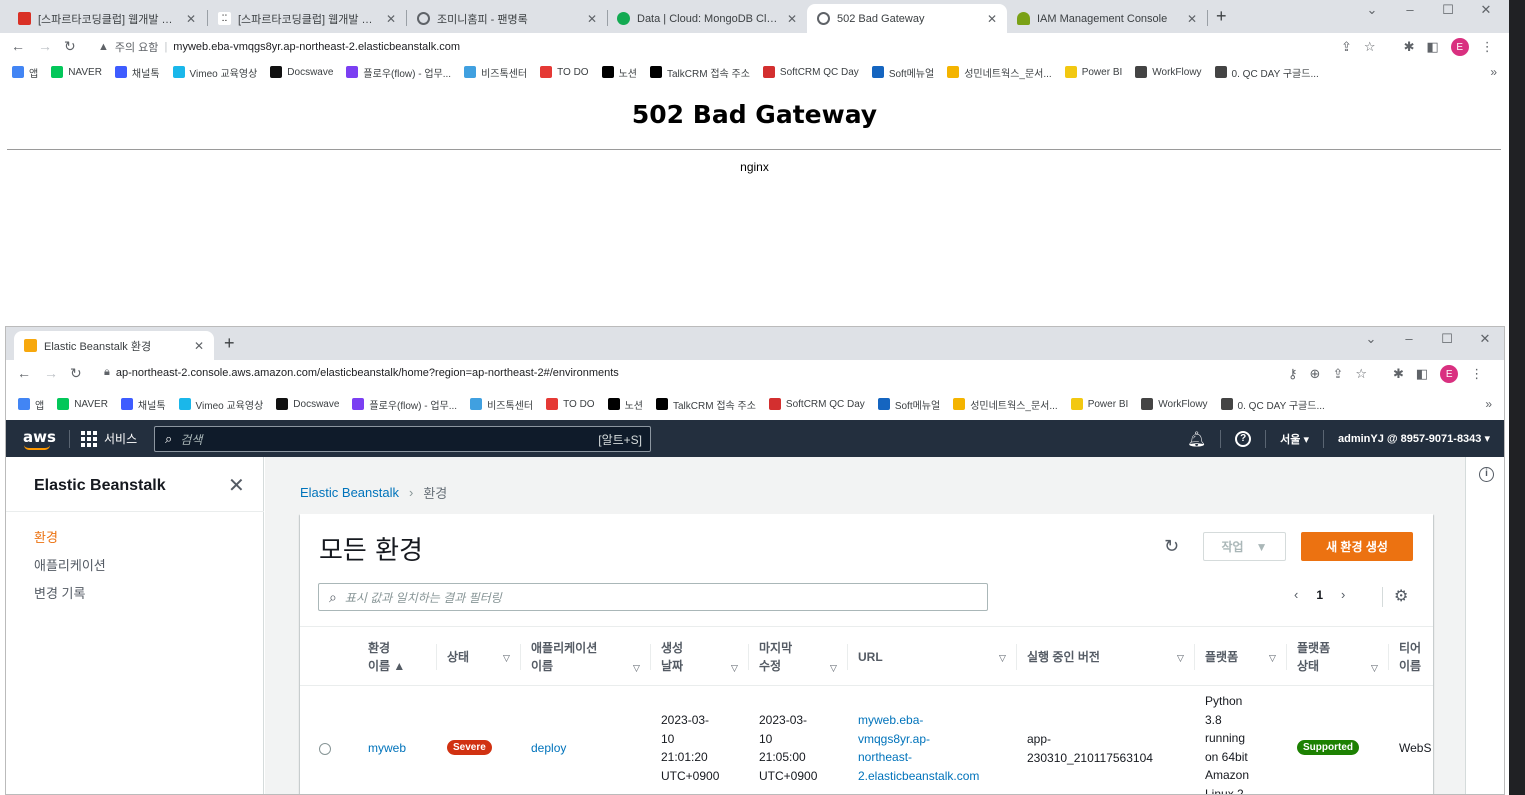 Image resolution: width=1525 pixels, height=795 pixels. Describe the element at coordinates (707, 18) in the screenshot. I see `tab-mongodb: Data | Cloud: MongoDB Cloud ✕` at that location.